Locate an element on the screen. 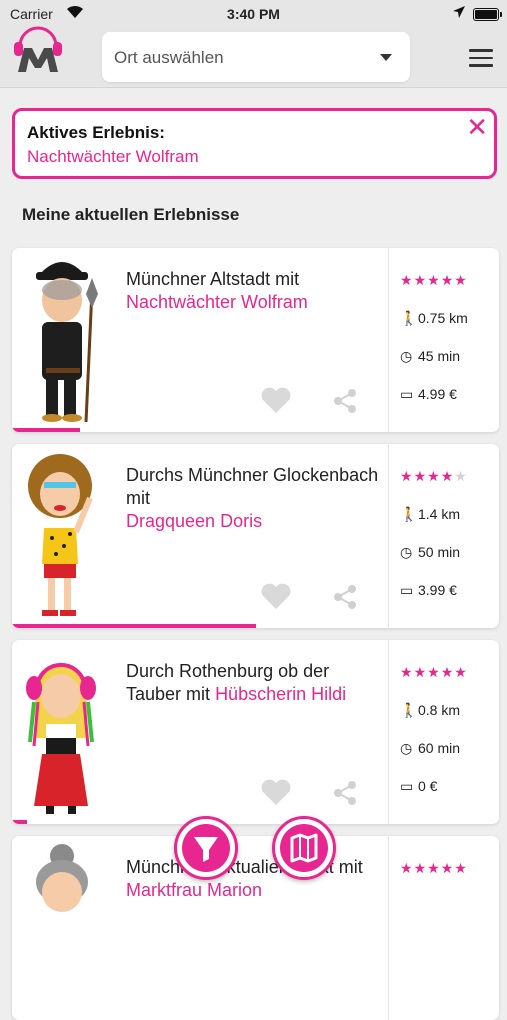  price-row: ▭ 3.99 € is located at coordinates (428, 590).